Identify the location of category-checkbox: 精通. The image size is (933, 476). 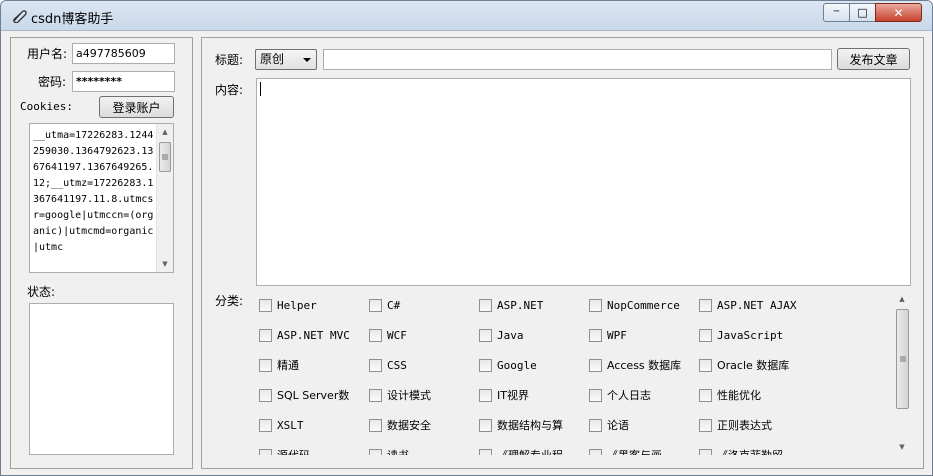
(279, 365).